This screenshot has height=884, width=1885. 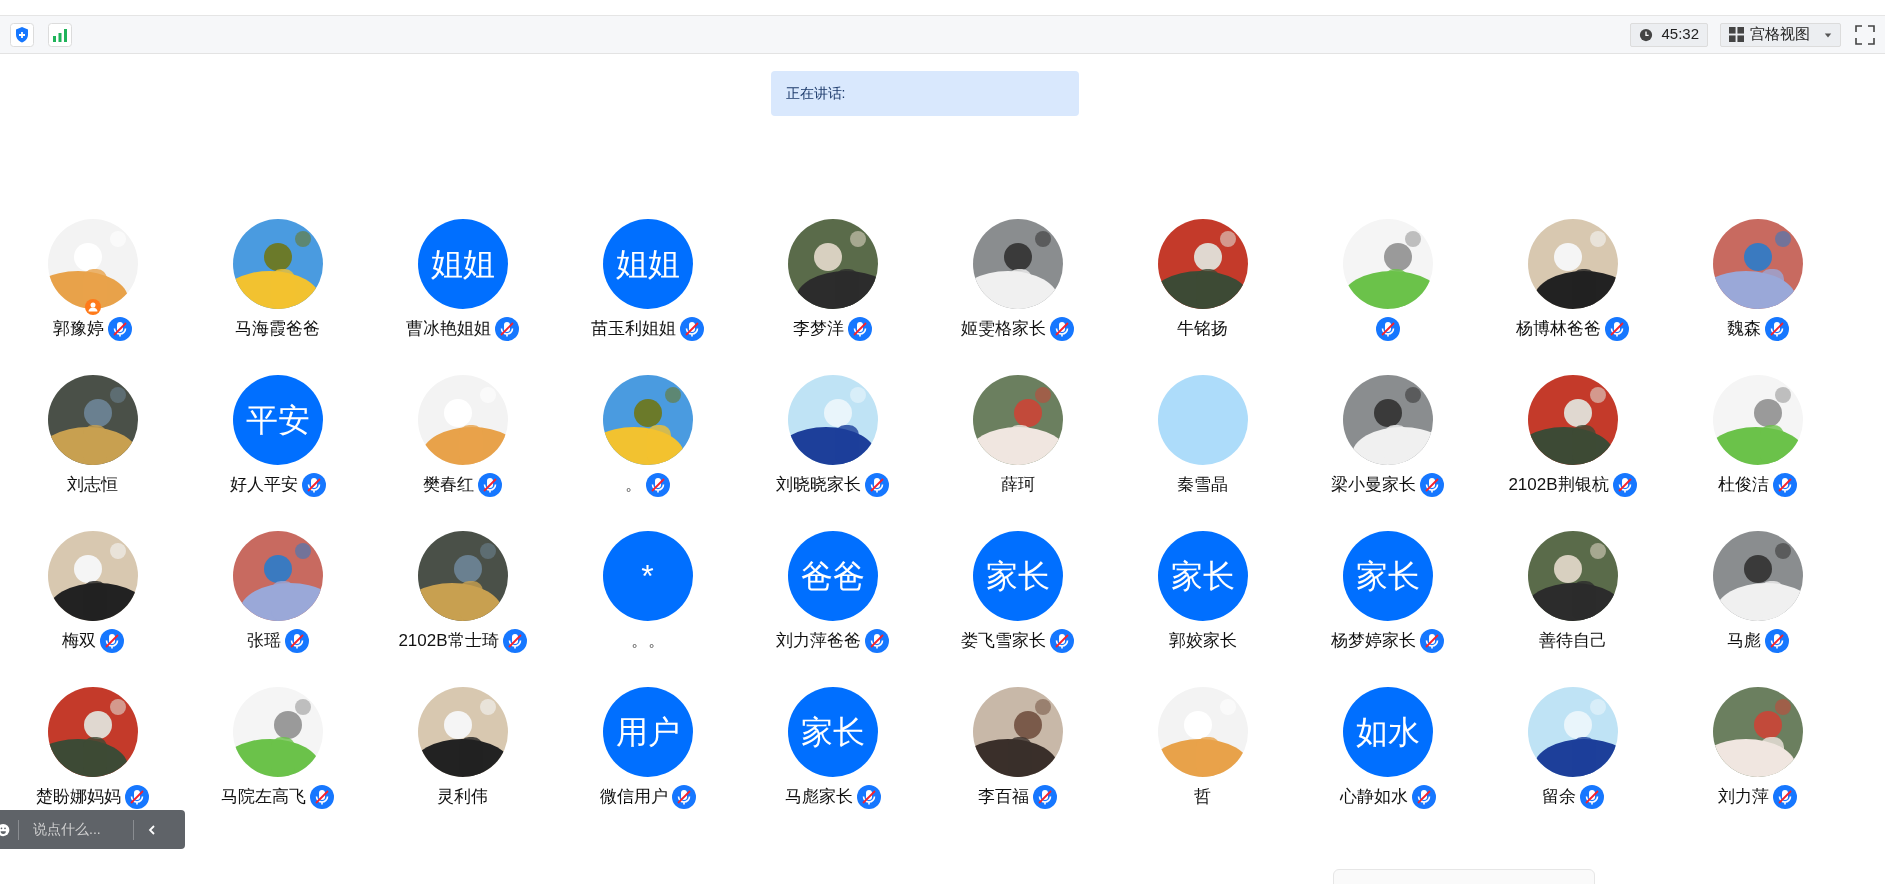 What do you see at coordinates (263, 797) in the screenshot?
I see `participant-name: 马院左高飞` at bounding box center [263, 797].